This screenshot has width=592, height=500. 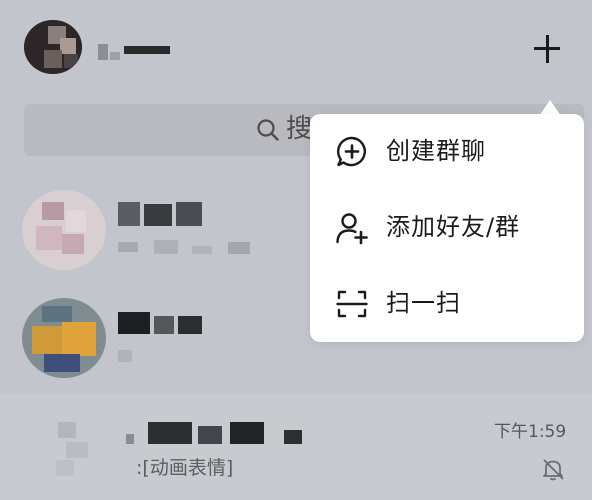 I want to click on menu-item-add-friend: 添加好友/群, so click(x=447, y=228).